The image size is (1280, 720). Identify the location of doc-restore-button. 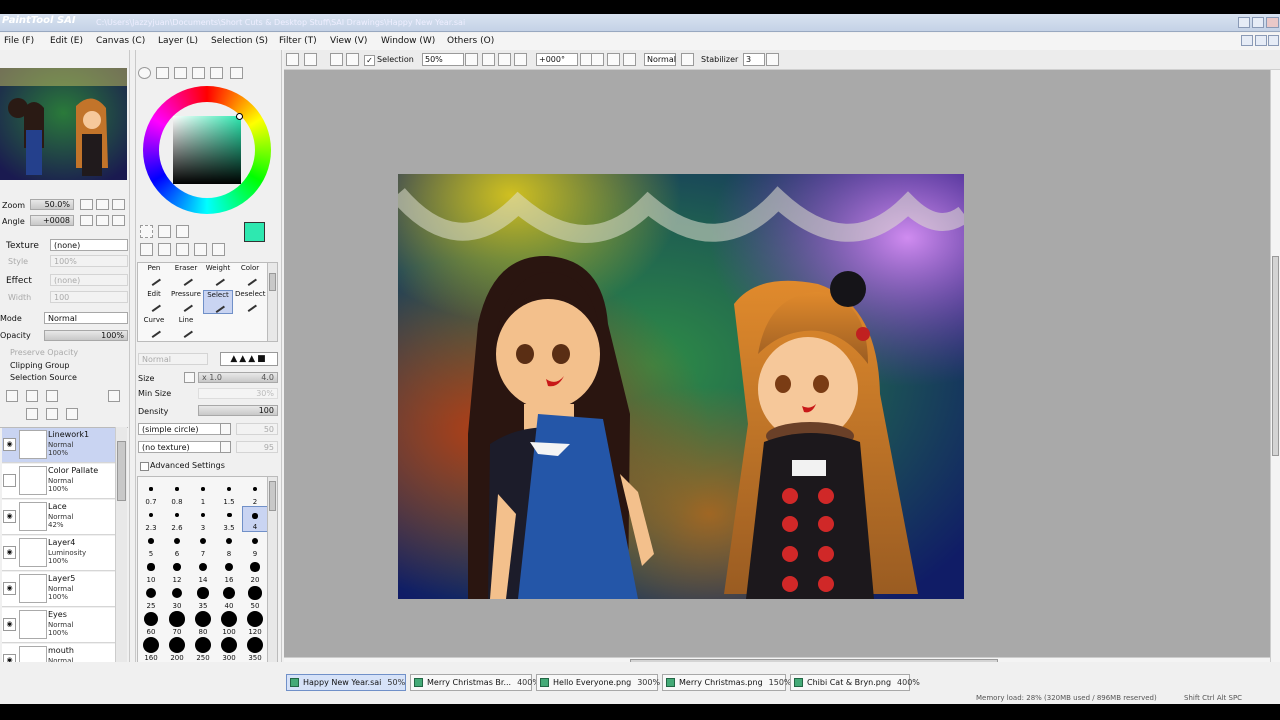
(1261, 40).